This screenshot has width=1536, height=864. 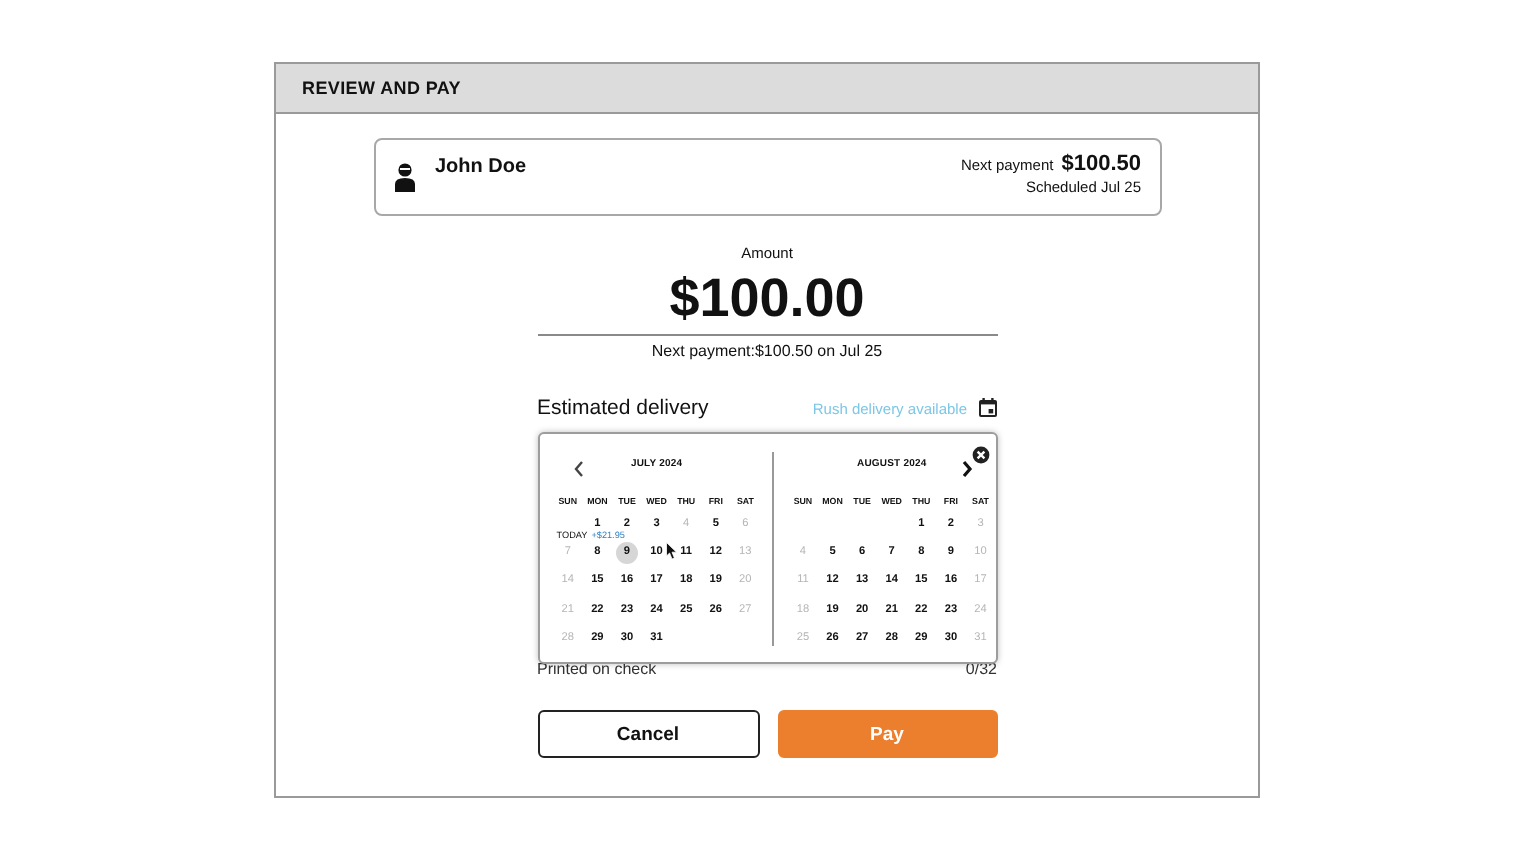 I want to click on page-title: REVIEW AND PAY, so click(x=381, y=88).